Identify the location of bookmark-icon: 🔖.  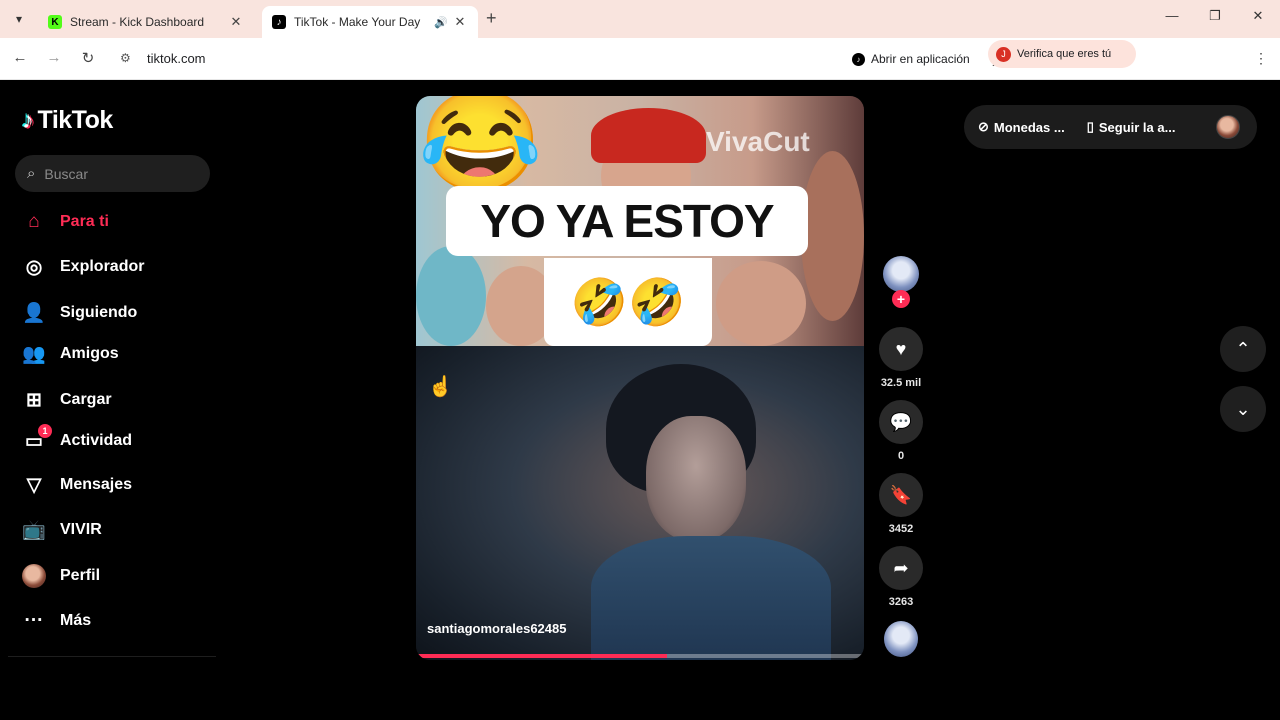
(901, 494).